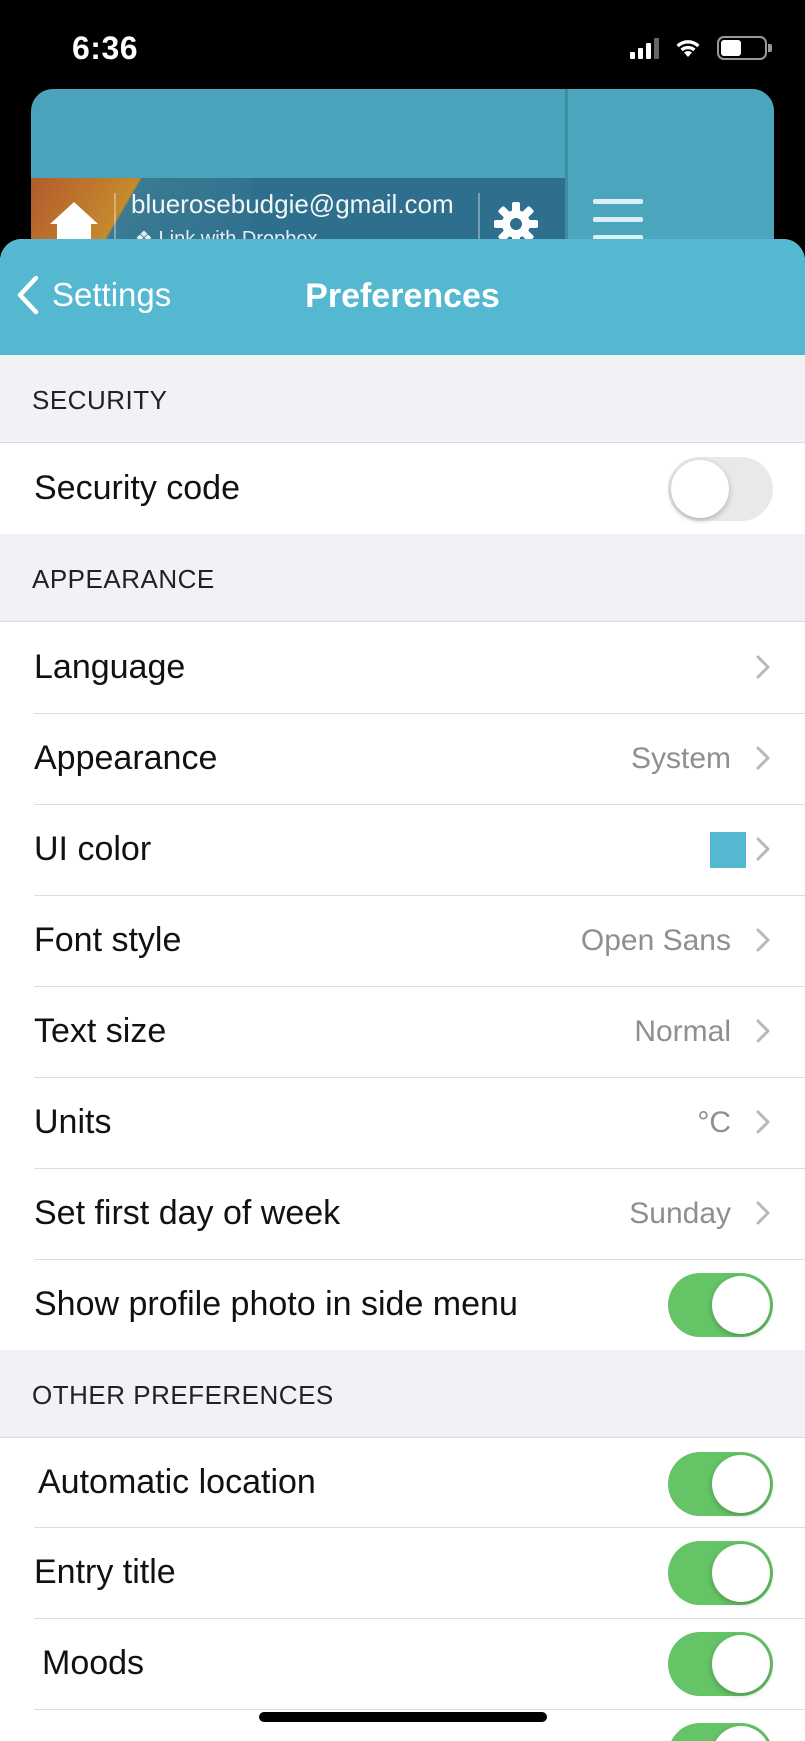 The height and width of the screenshot is (1741, 805). I want to click on appearance-value: System, so click(680, 758).